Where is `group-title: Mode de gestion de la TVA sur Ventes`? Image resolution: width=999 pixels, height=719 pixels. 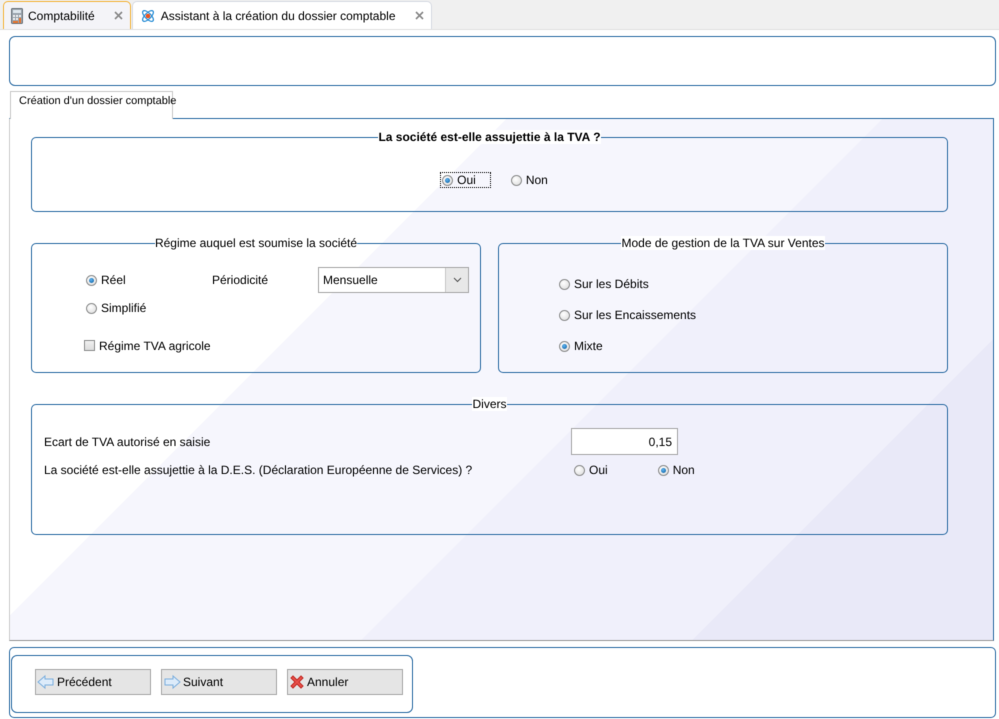 group-title: Mode de gestion de la TVA sur Ventes is located at coordinates (723, 243).